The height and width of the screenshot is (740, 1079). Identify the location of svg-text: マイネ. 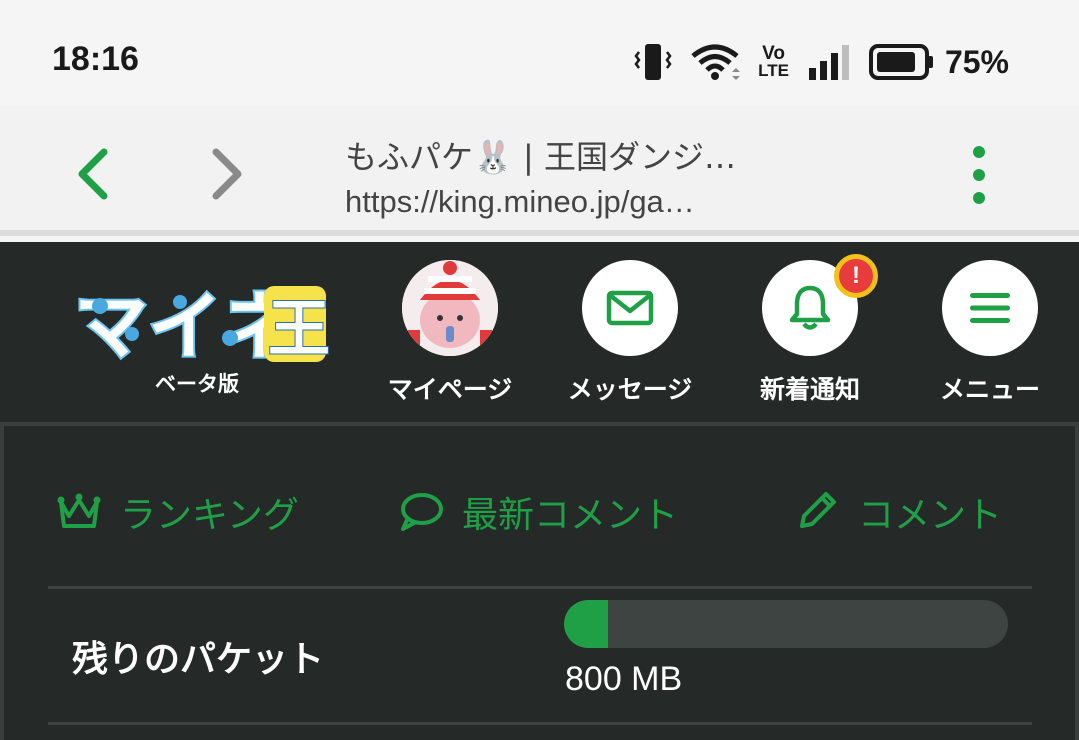
(185, 325).